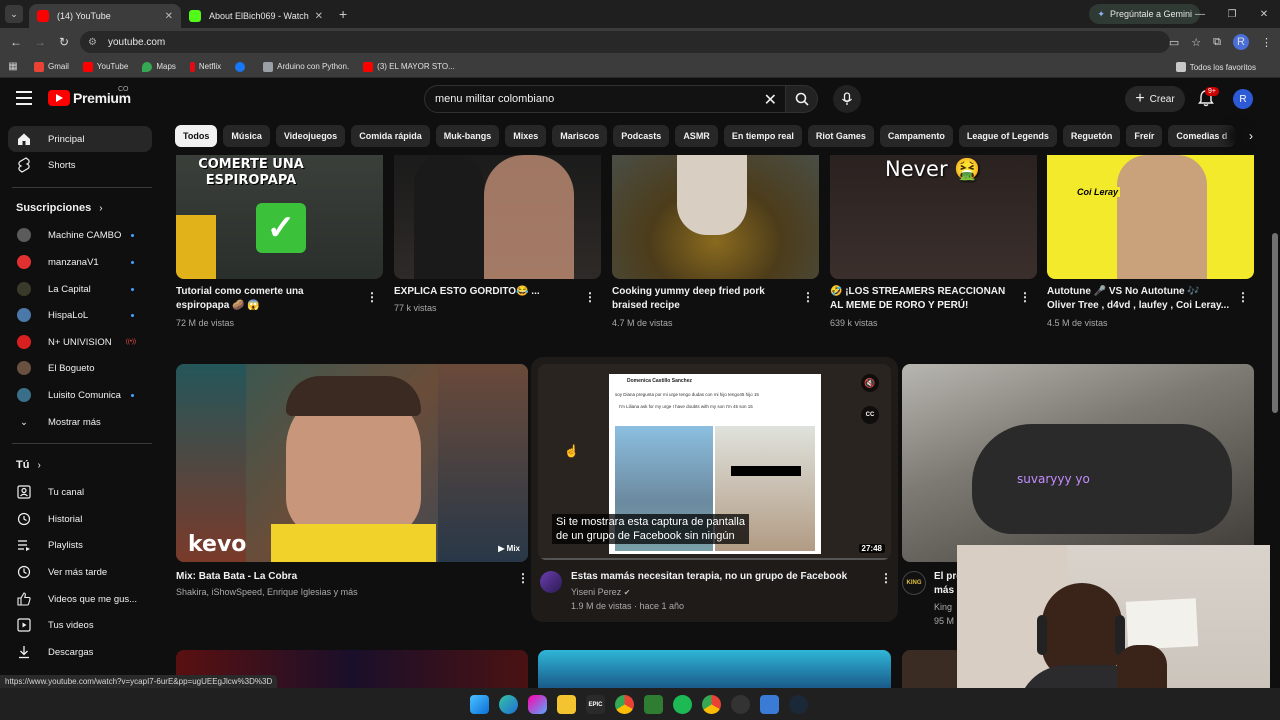  Describe the element at coordinates (13, 66) in the screenshot. I see `apps-grid-icon: ▦` at that location.